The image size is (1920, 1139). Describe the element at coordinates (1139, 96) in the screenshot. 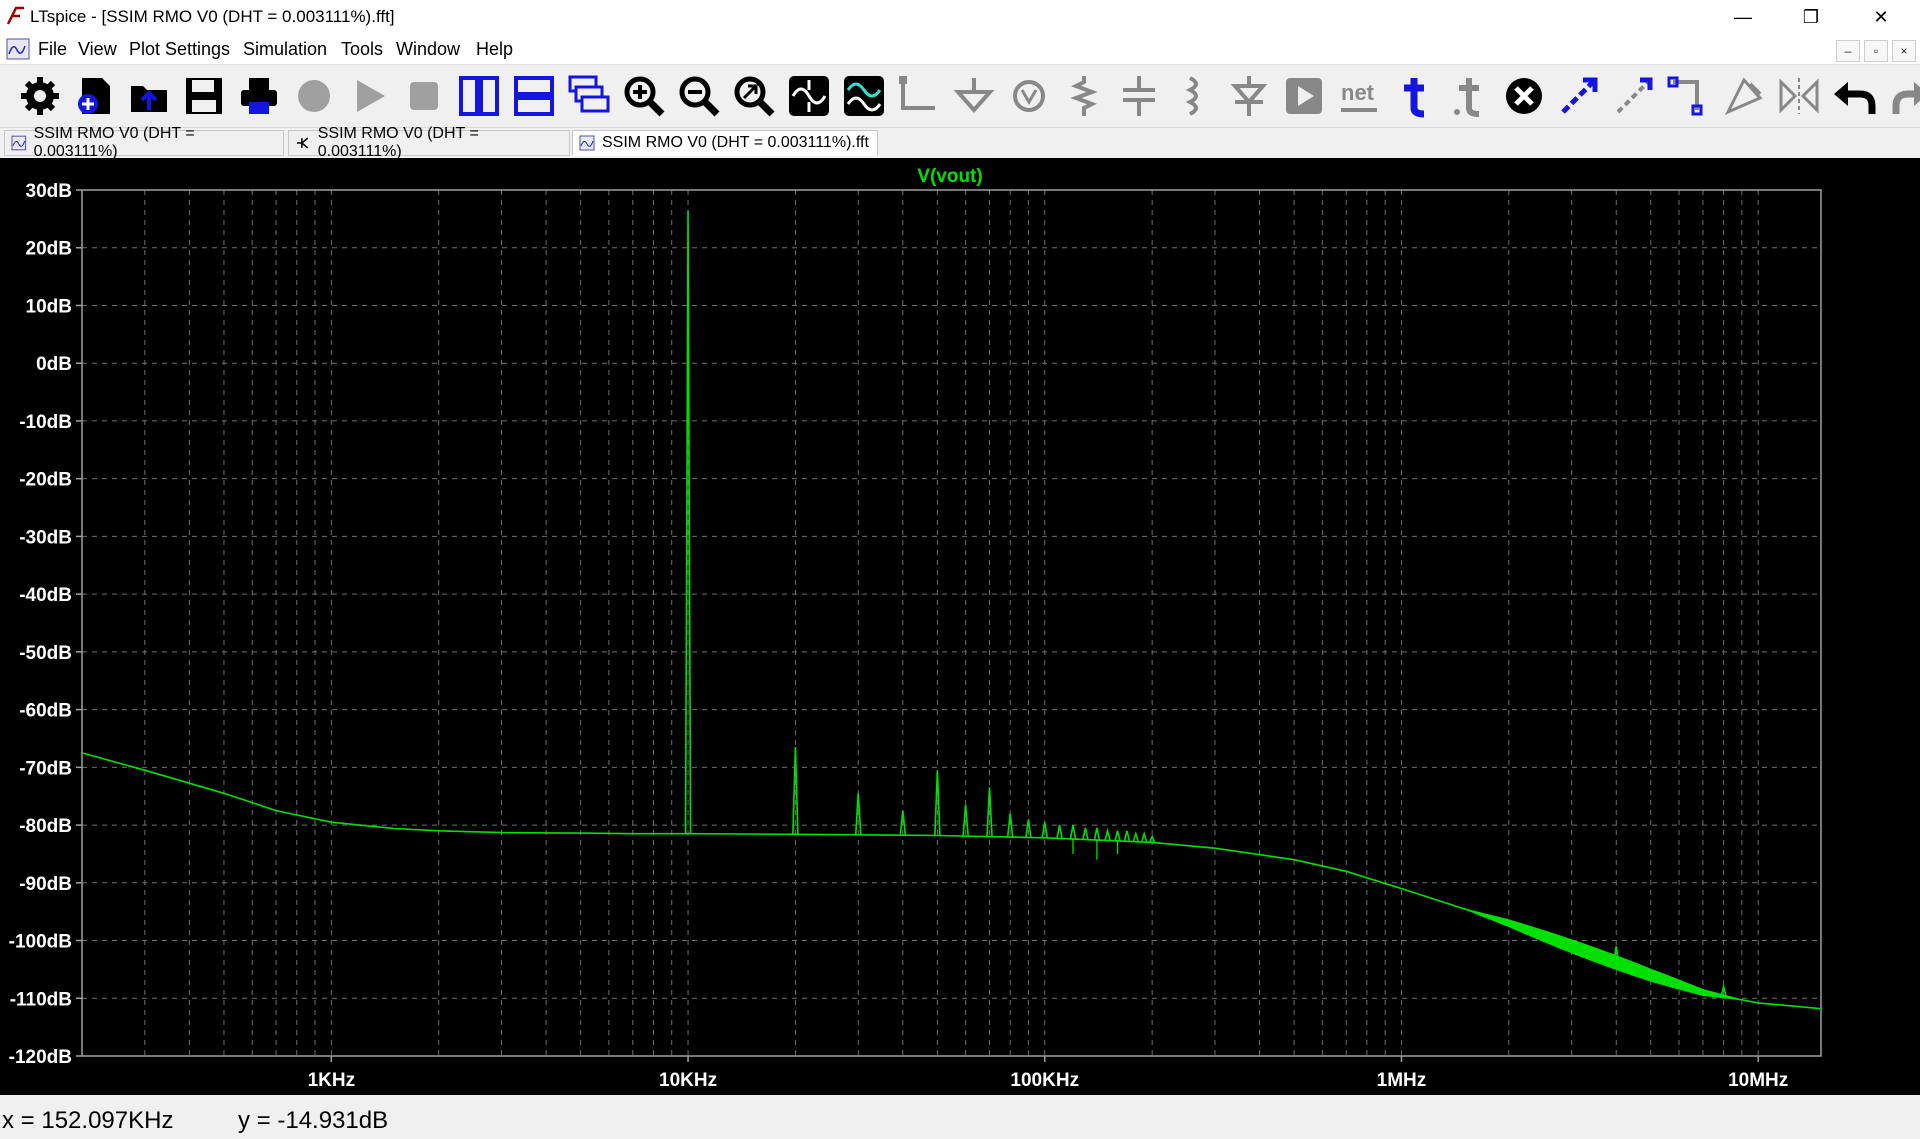

I see `capacitor-icon` at that location.